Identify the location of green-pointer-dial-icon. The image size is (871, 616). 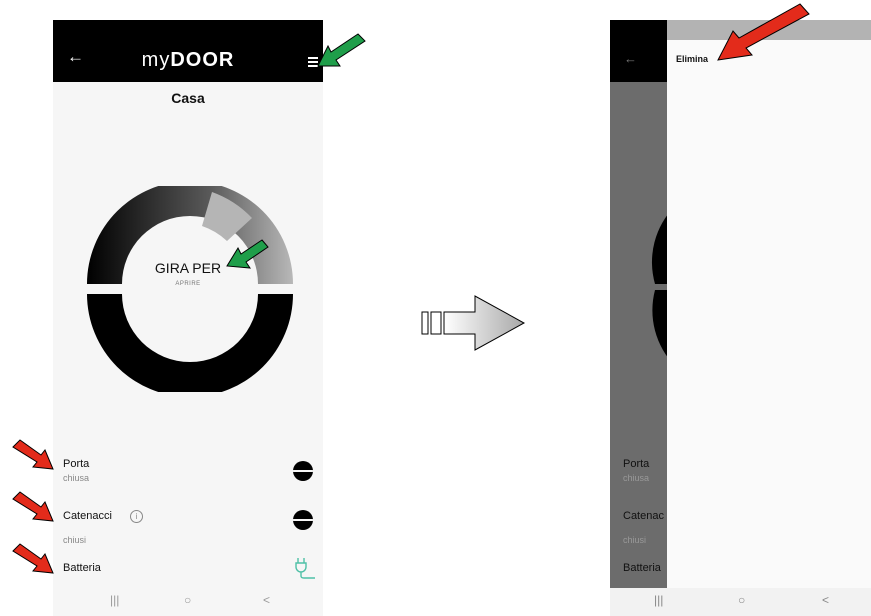
(247, 254).